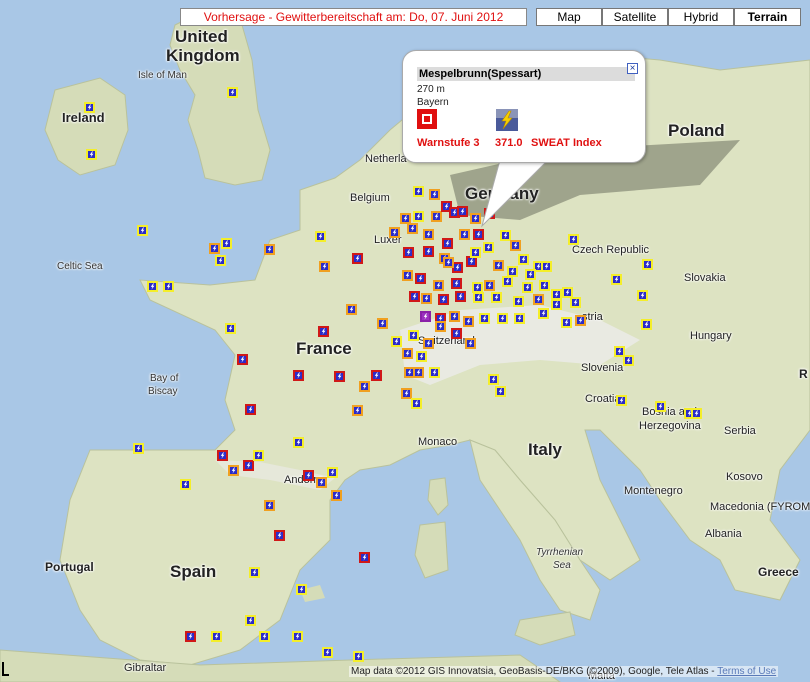 The height and width of the screenshot is (682, 810). Describe the element at coordinates (632, 68) in the screenshot. I see `close-icon: ×` at that location.